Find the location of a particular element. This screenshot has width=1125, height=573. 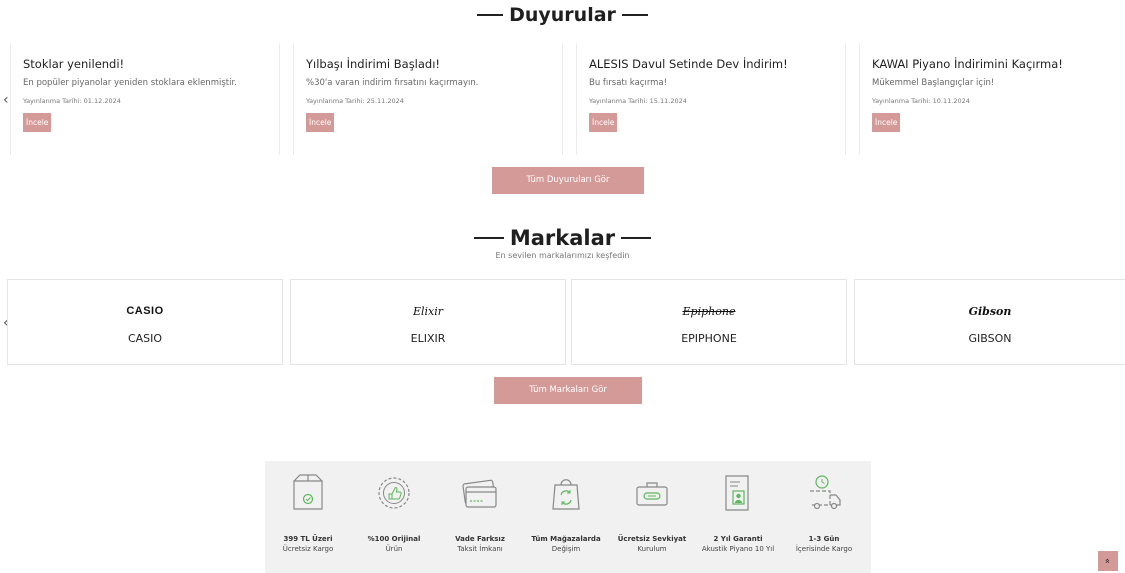

casio-logo: CASIO is located at coordinates (145, 311).